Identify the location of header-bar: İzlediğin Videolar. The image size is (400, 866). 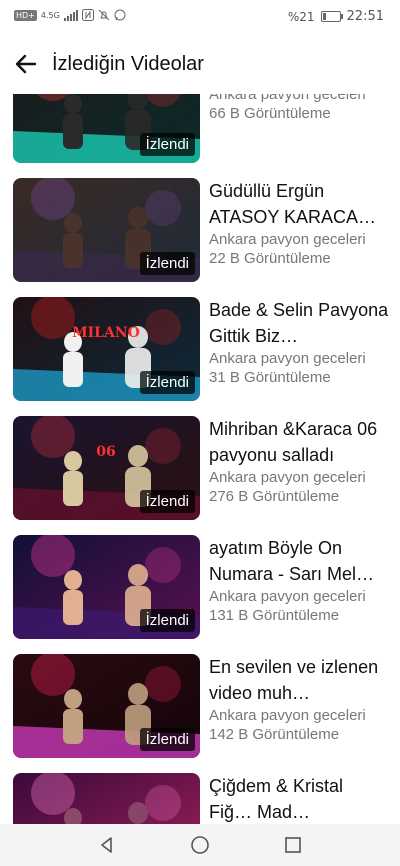
(200, 64).